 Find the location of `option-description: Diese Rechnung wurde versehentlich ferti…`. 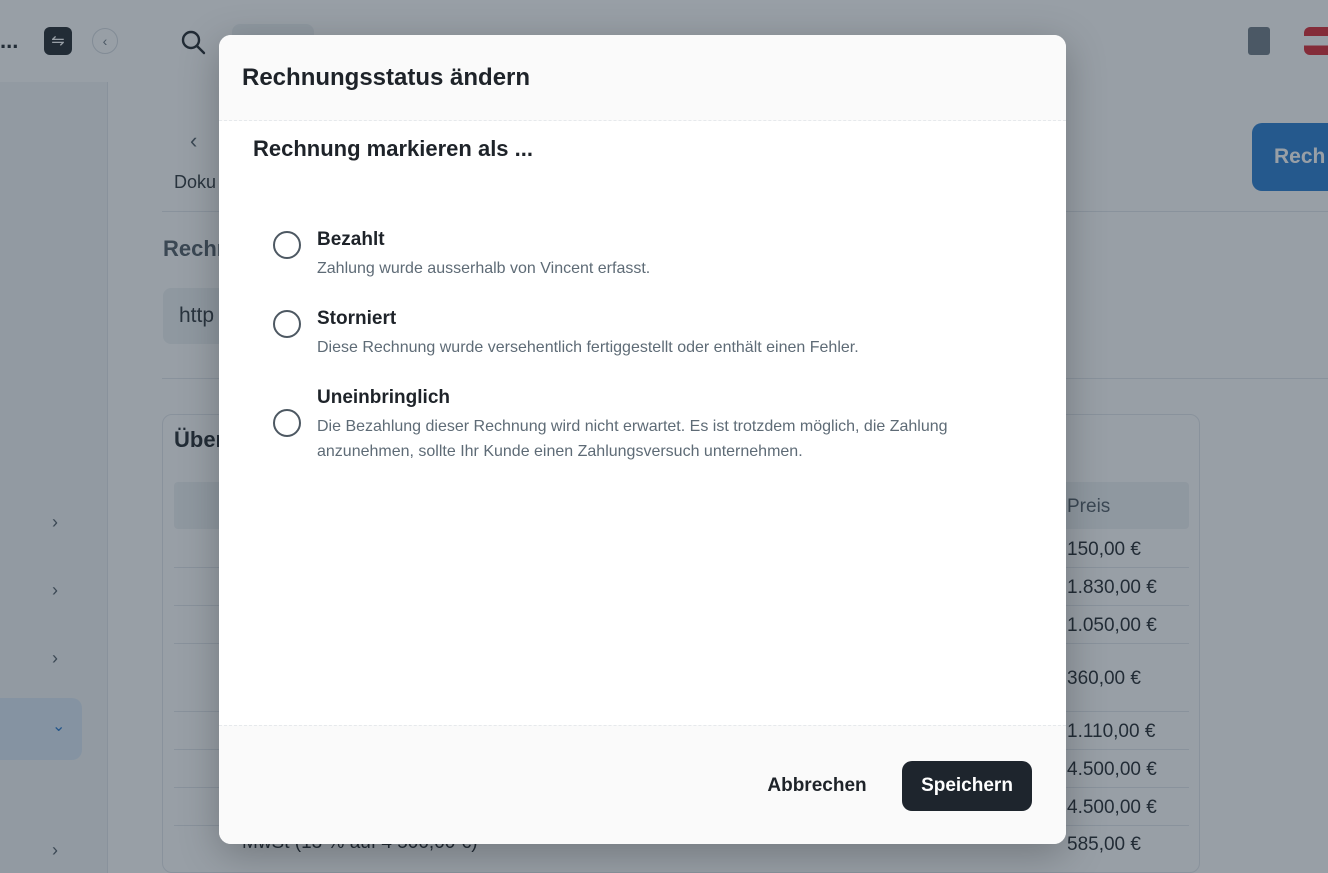

option-description: Diese Rechnung wurde versehentlich ferti… is located at coordinates (588, 347).